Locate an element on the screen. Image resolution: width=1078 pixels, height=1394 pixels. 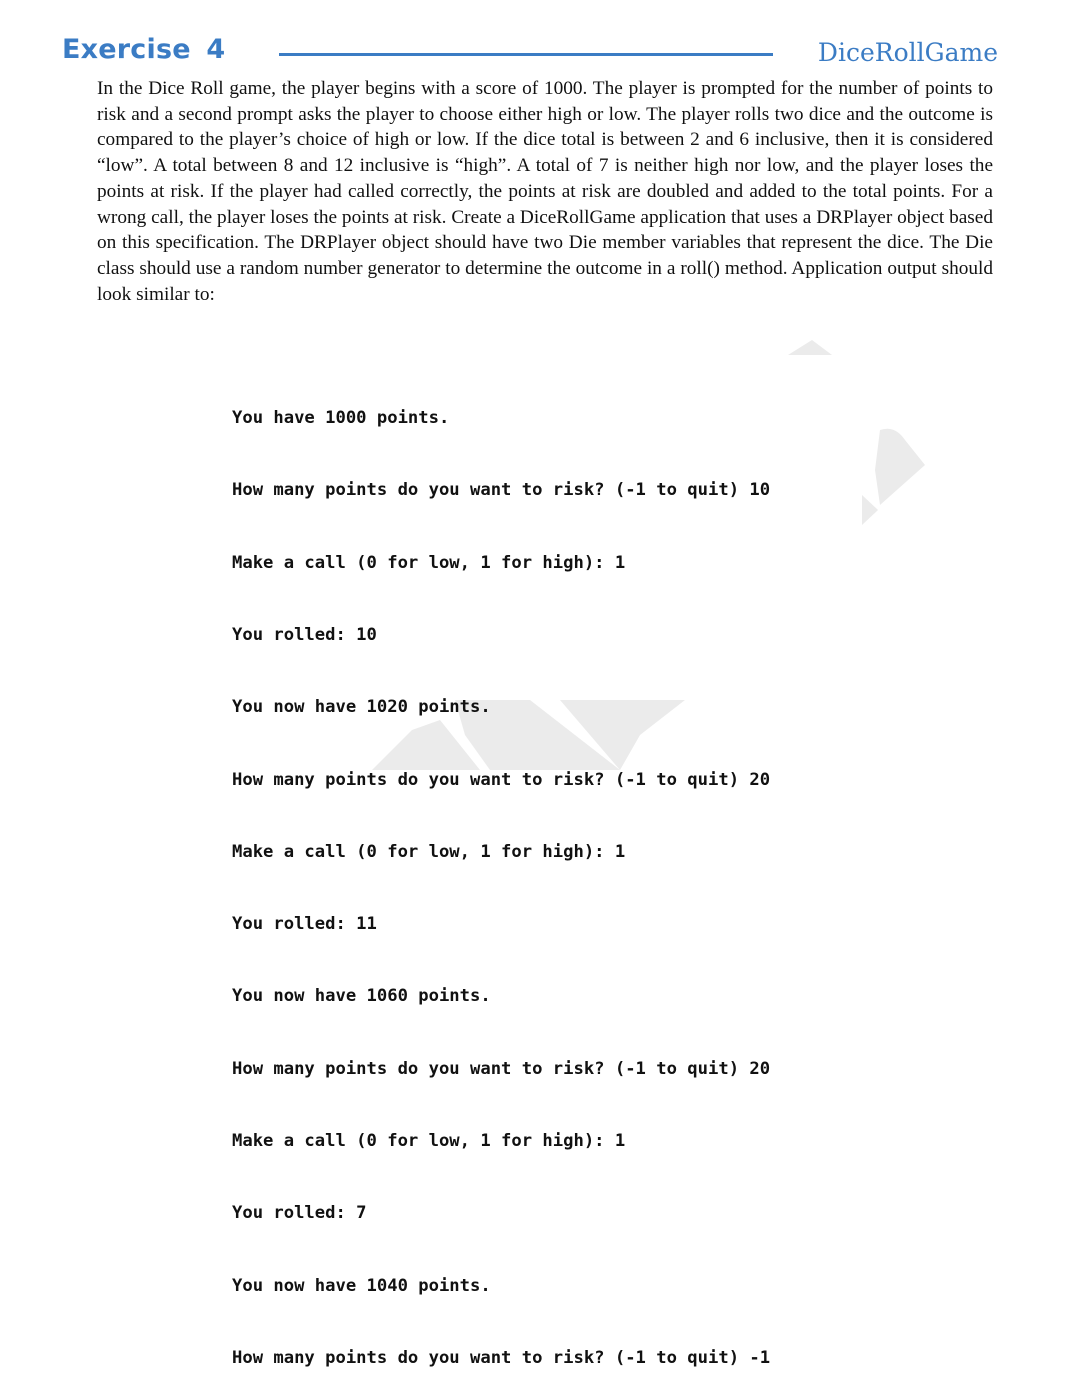
project-name: DiceRollGame is located at coordinates (907, 52).